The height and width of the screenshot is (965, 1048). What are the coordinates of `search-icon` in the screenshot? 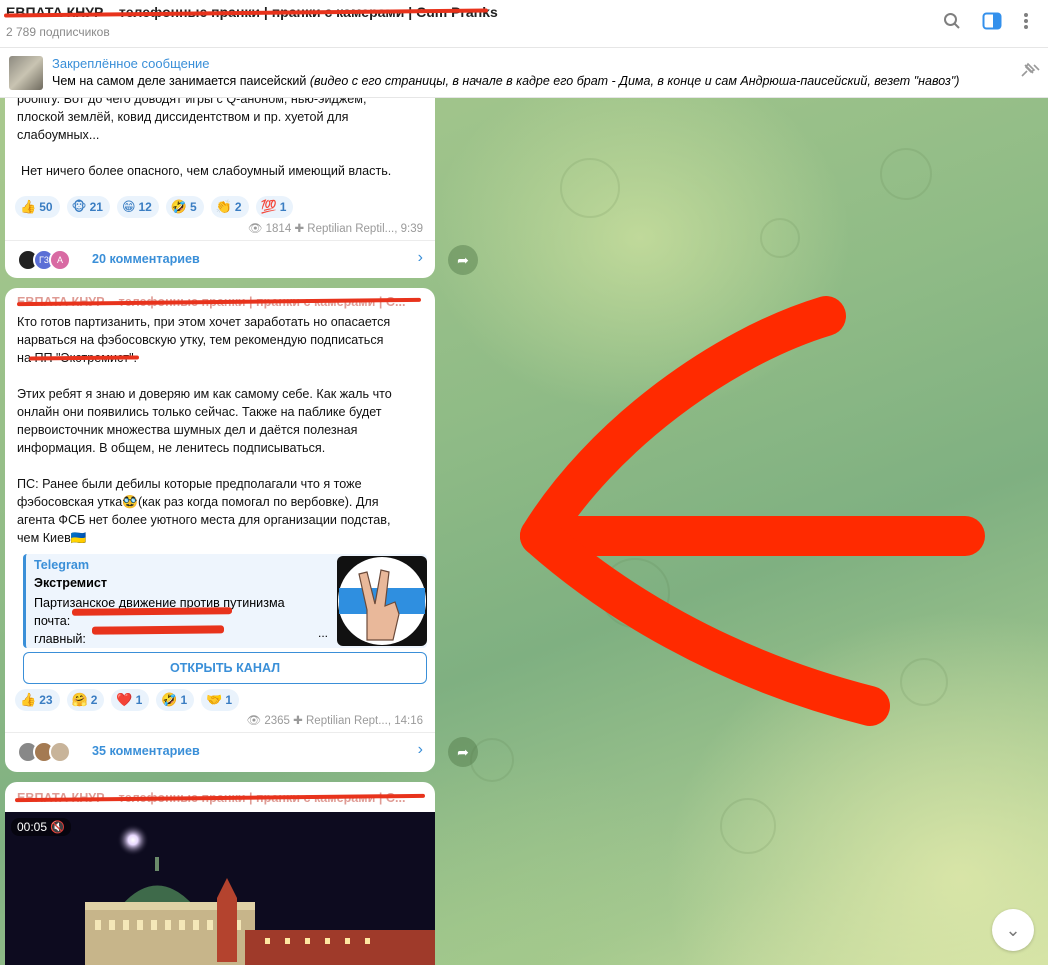 It's located at (952, 23).